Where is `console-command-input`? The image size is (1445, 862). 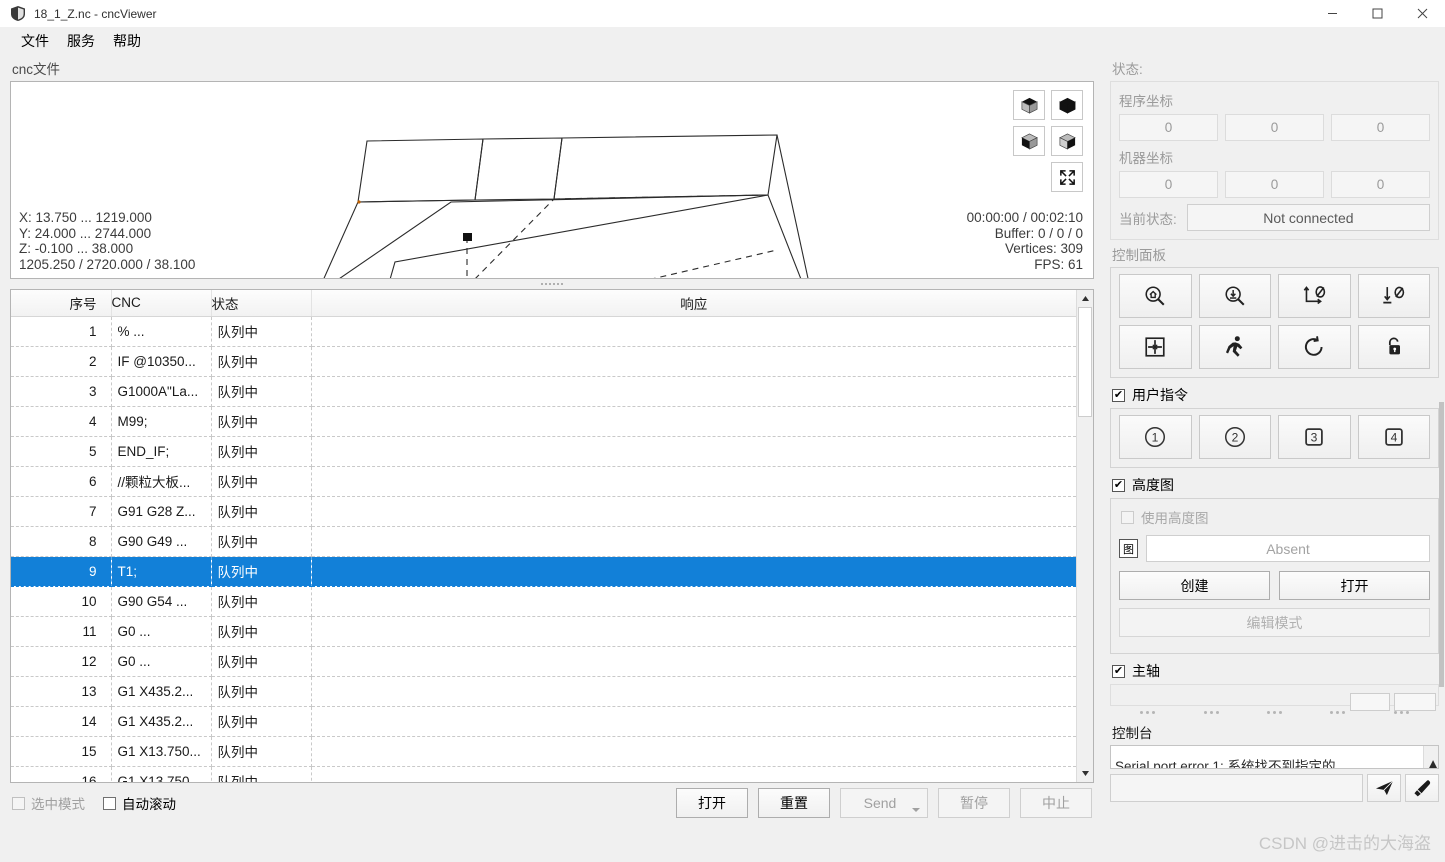
console-command-input is located at coordinates (1236, 788).